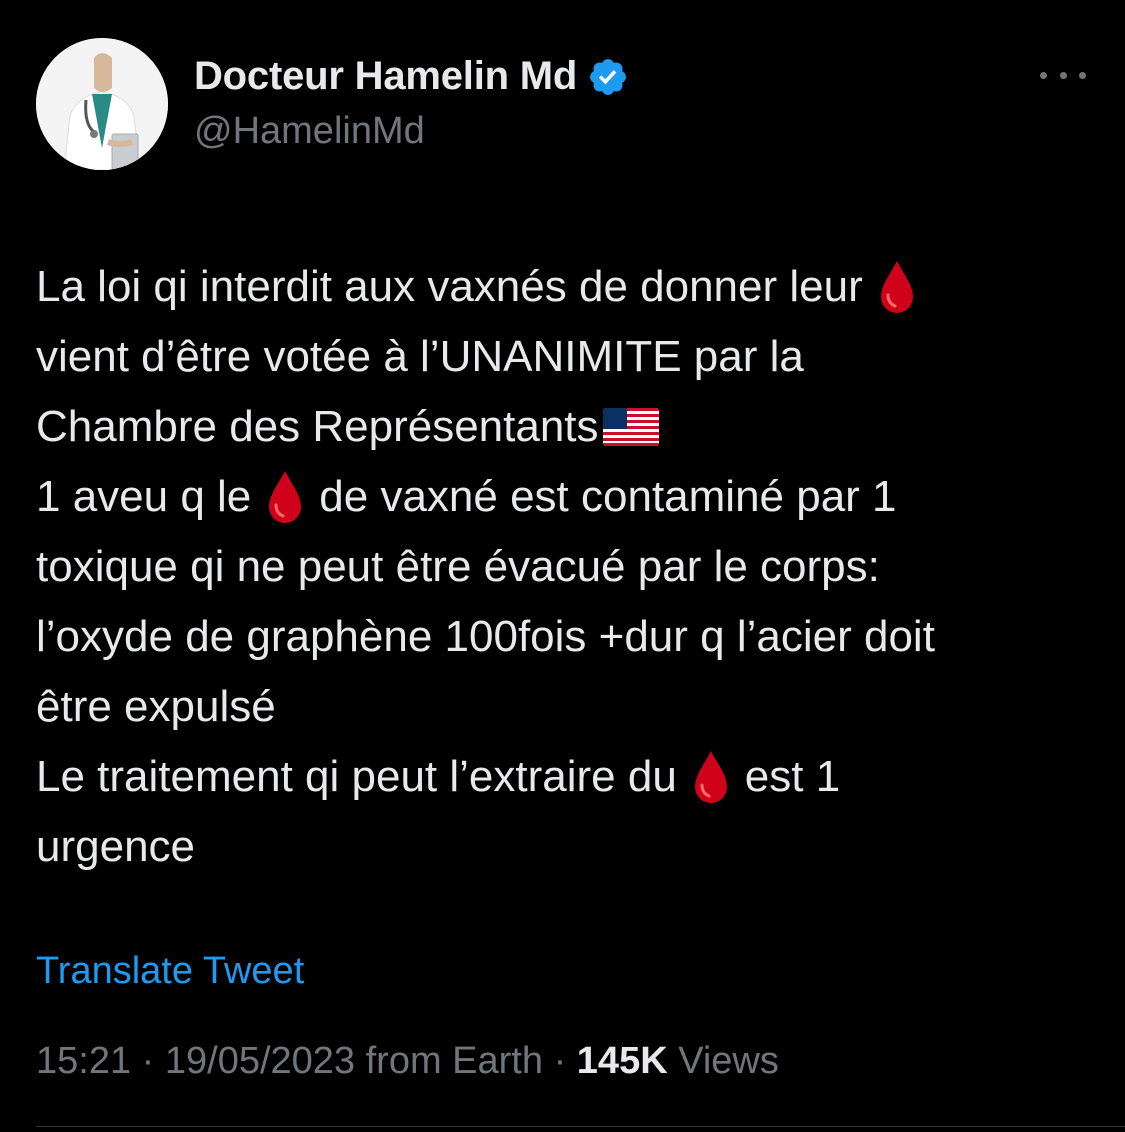  Describe the element at coordinates (385, 76) in the screenshot. I see `author-display-name: Docteur Hamelin Md` at that location.